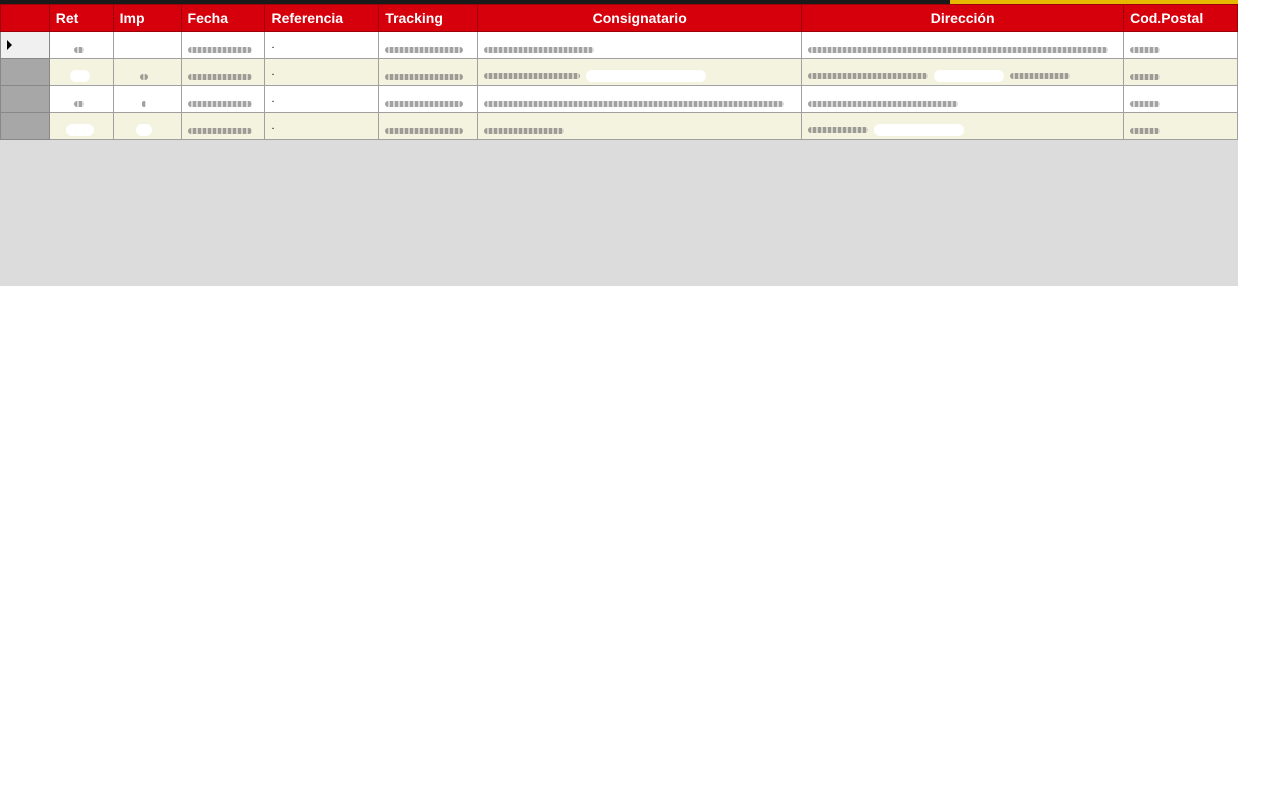 The height and width of the screenshot is (799, 1288). What do you see at coordinates (640, 18) in the screenshot?
I see `column-header-consignatario: Consignatario` at bounding box center [640, 18].